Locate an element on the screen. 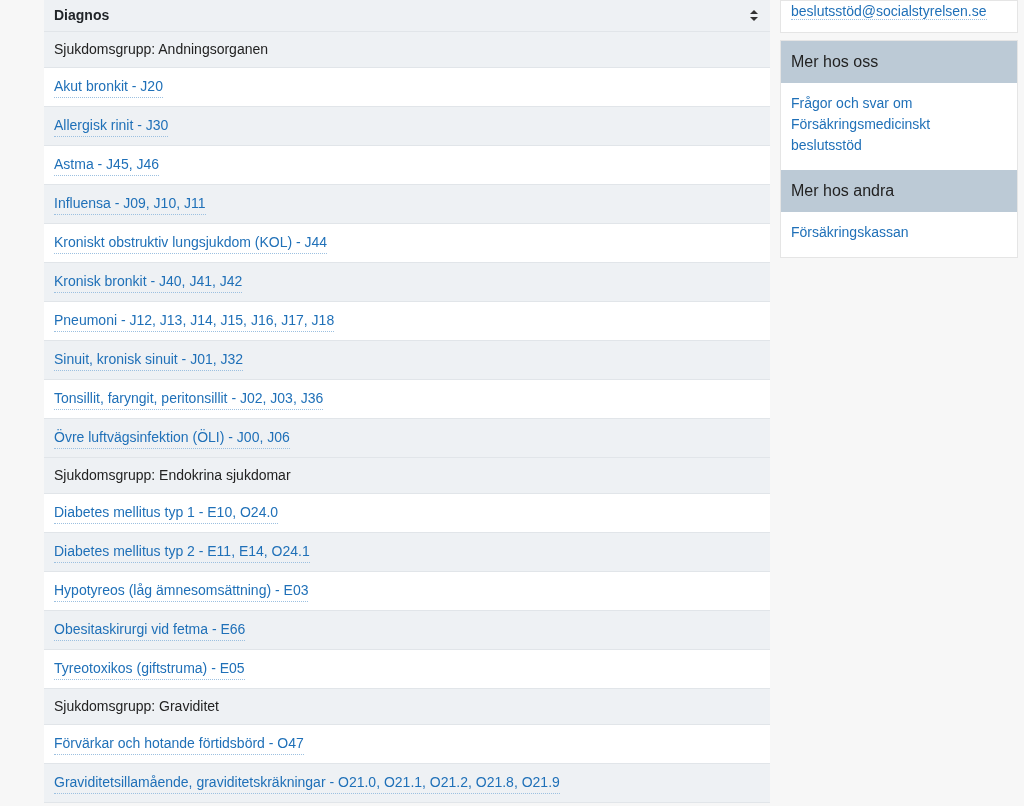 The width and height of the screenshot is (1024, 806). group-heading: Sjukdomsgrupp: Andningsorganen is located at coordinates (161, 49).